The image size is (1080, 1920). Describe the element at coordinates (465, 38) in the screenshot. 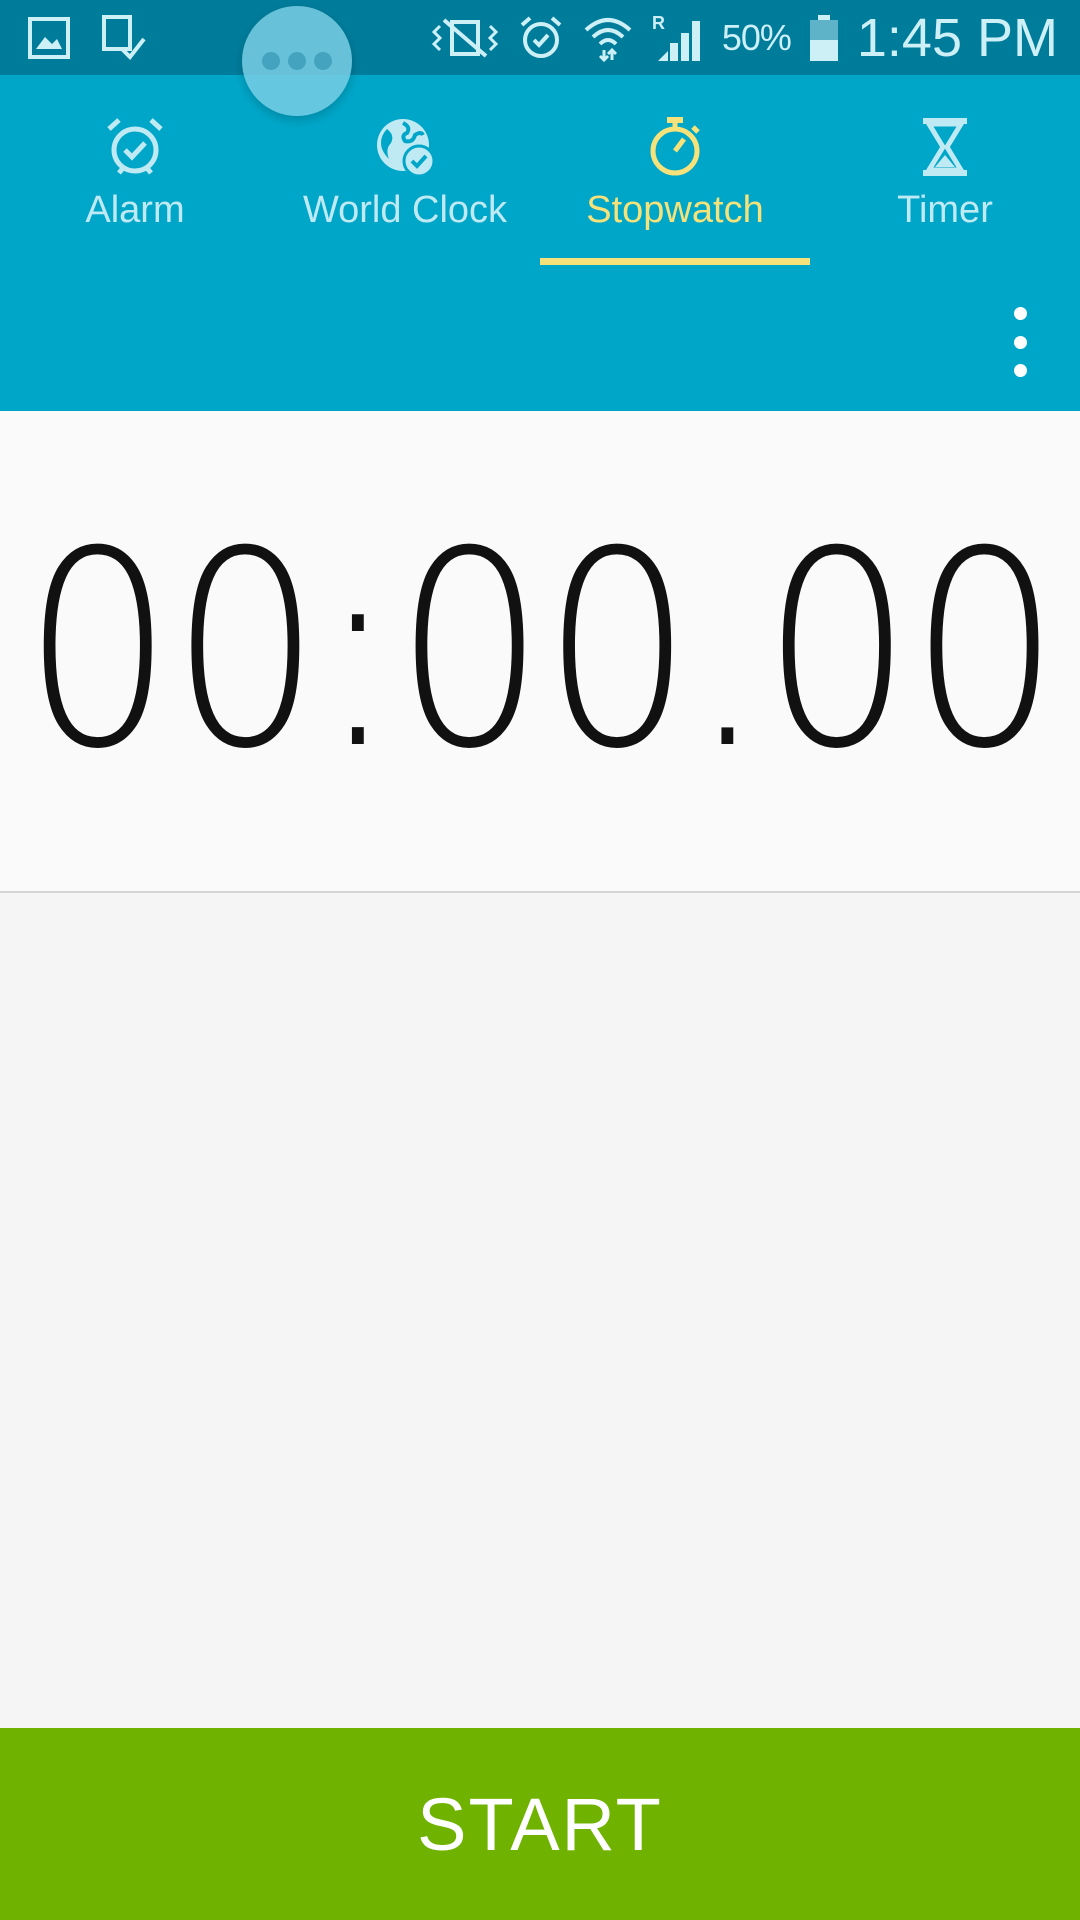

I see `vibrate-mute-icon` at that location.